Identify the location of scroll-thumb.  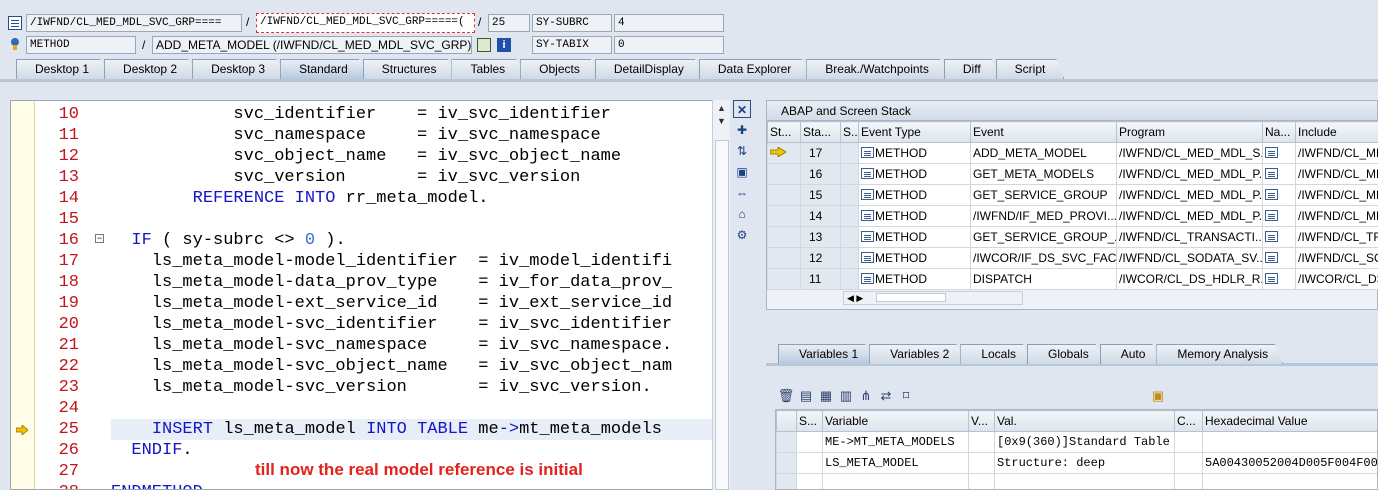
(722, 315).